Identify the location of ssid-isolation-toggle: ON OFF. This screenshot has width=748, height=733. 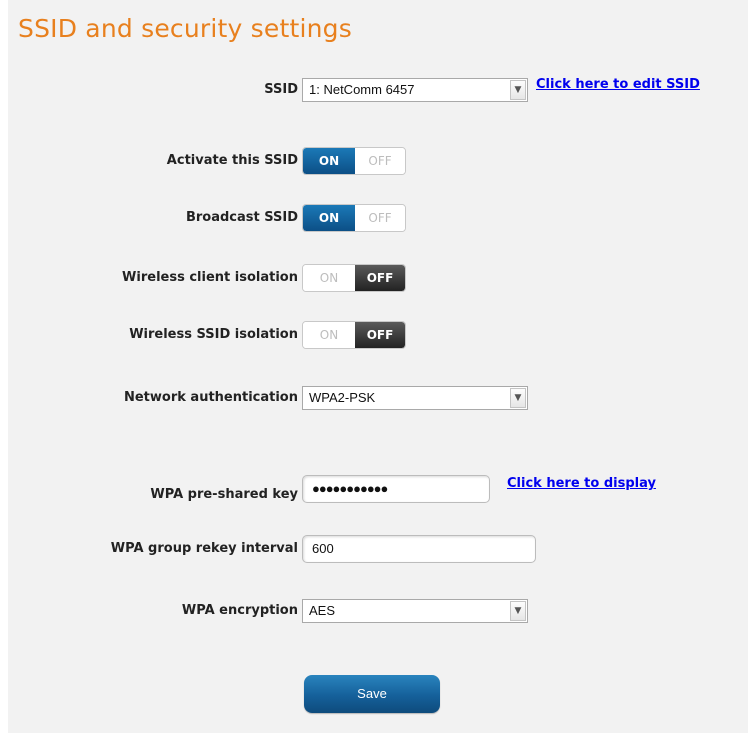
(354, 335).